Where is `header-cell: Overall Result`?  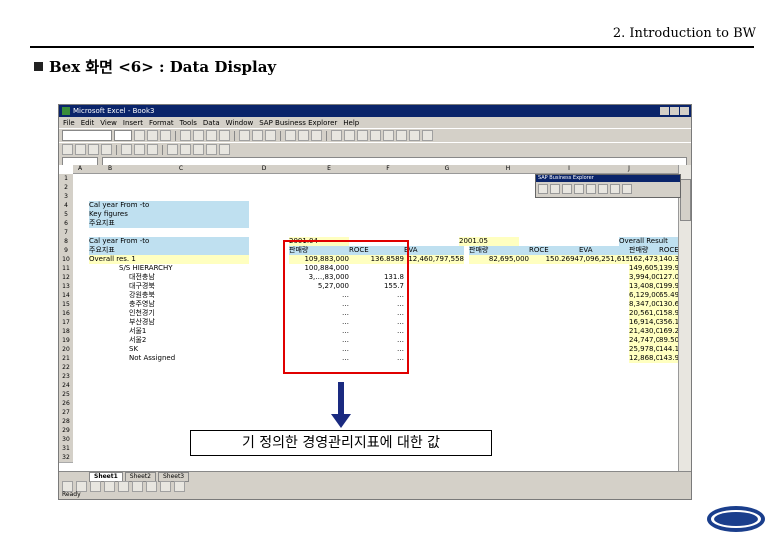 header-cell: Overall Result is located at coordinates (649, 241).